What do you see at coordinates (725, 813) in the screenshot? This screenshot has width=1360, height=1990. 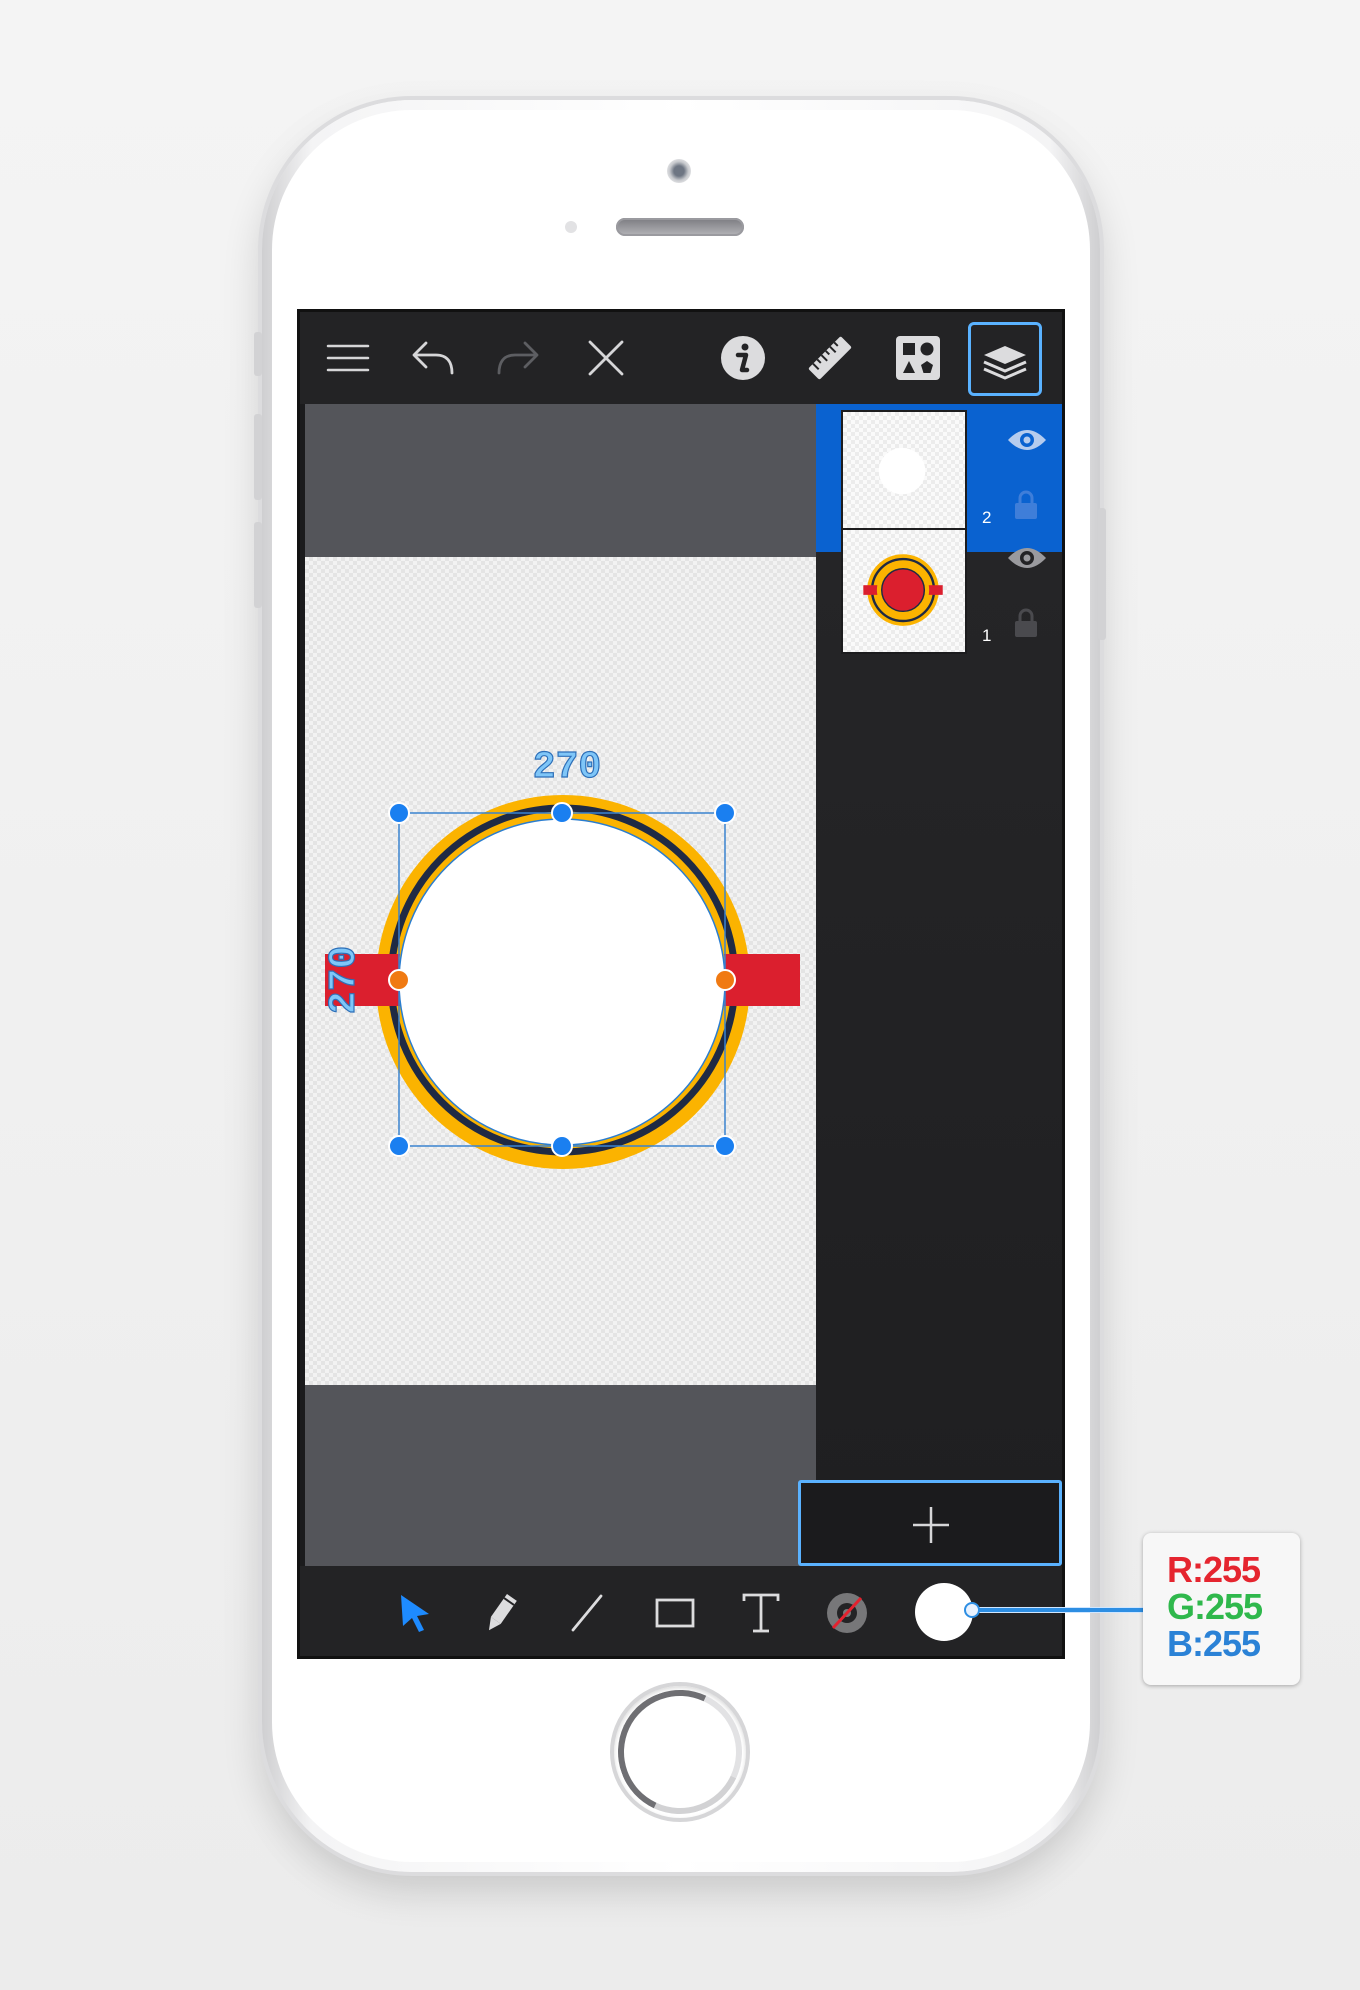 I see `handle-top-right` at bounding box center [725, 813].